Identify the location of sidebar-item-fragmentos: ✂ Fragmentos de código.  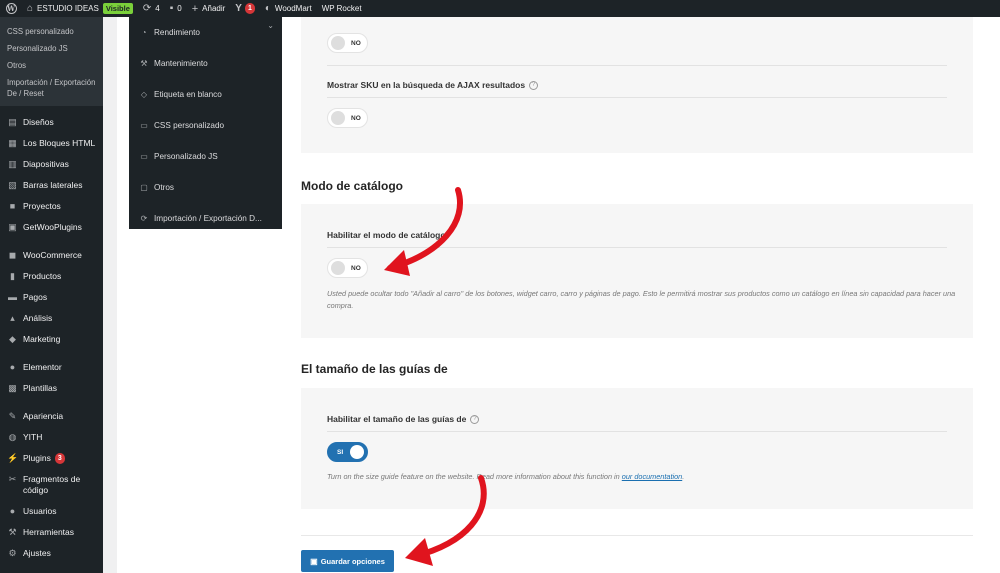
(51, 485).